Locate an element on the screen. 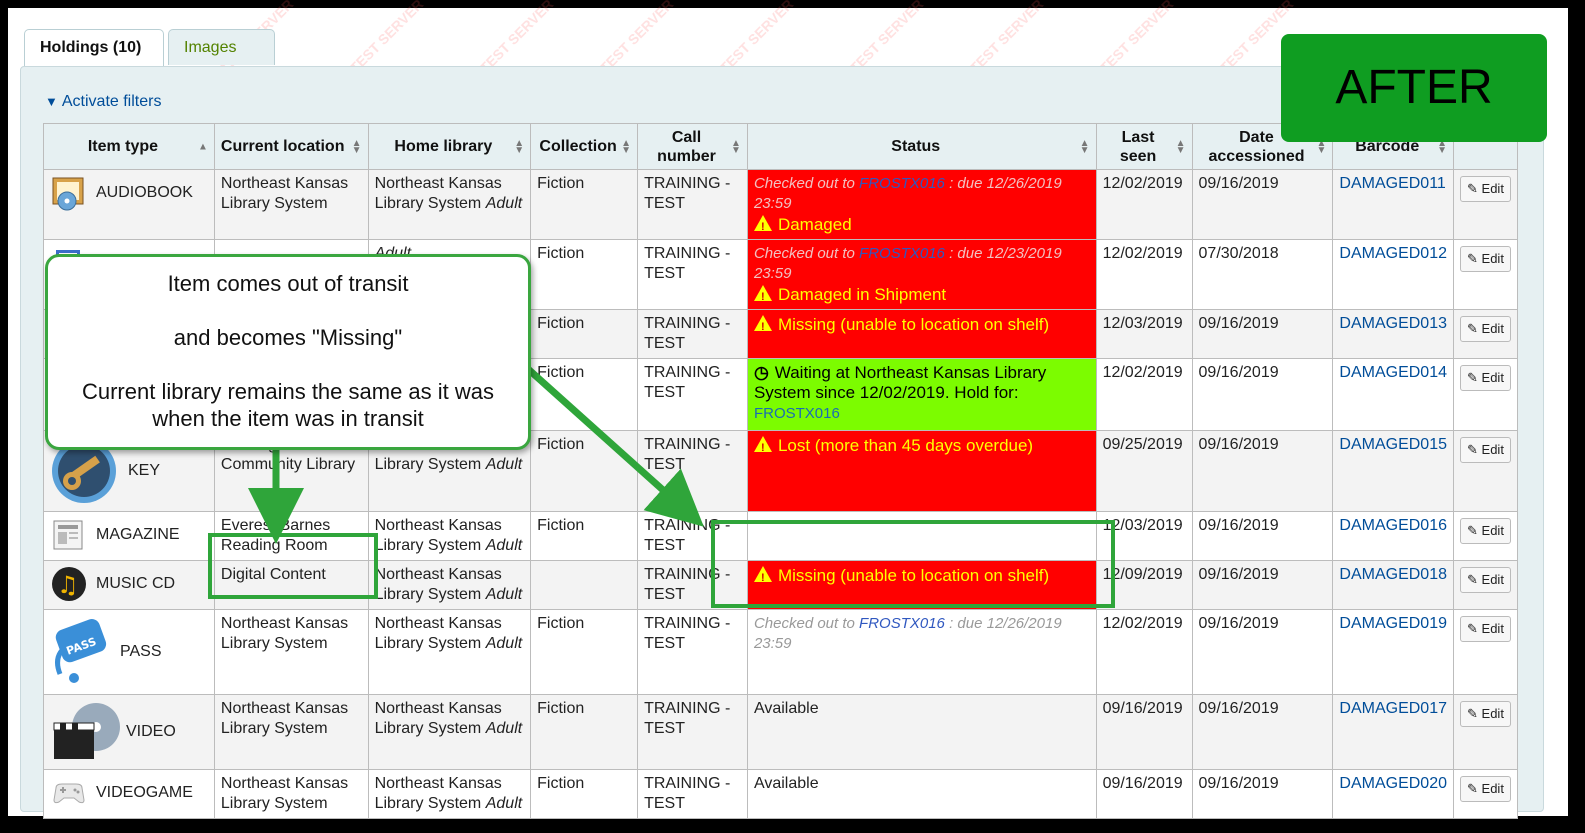  item-type-label: AUDIOBOOK is located at coordinates (144, 192).